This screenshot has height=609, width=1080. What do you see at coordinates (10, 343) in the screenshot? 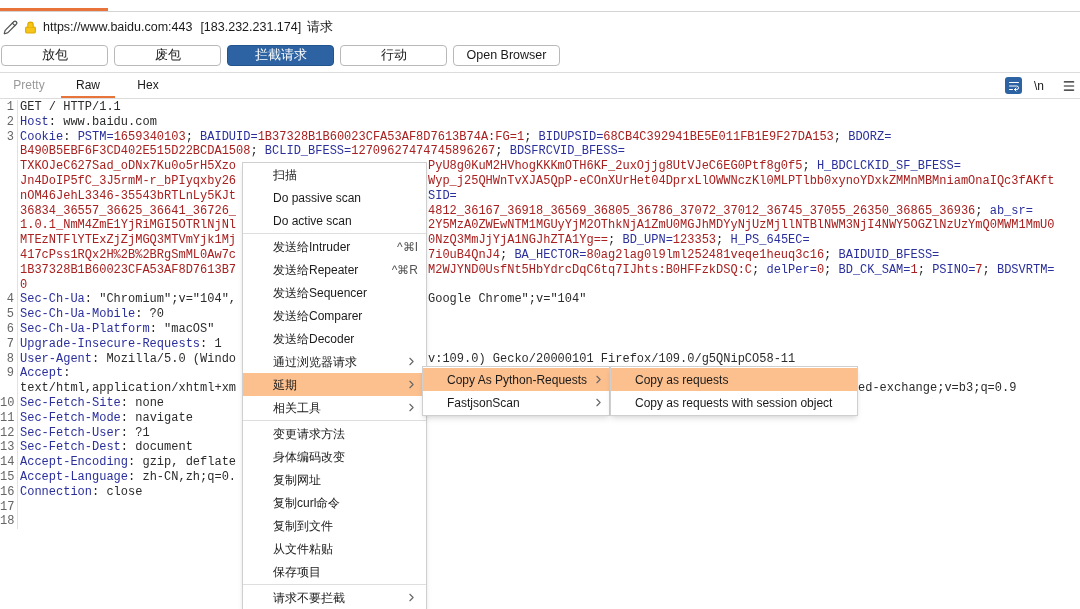
I see `line-number: 7` at bounding box center [10, 343].